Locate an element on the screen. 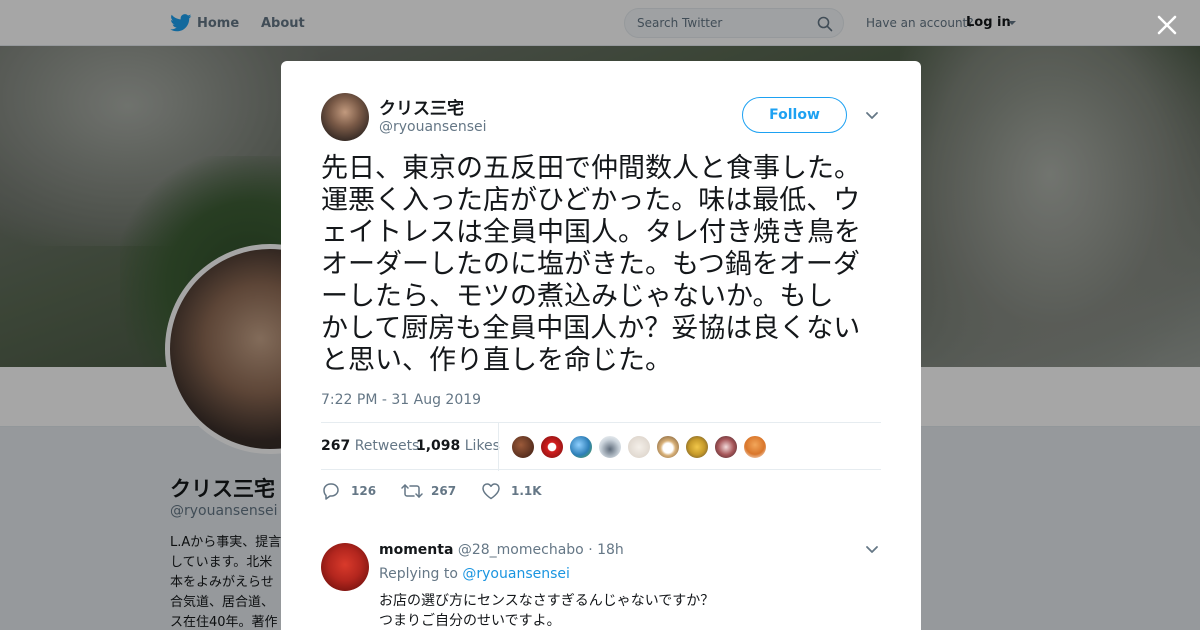 This screenshot has height=630, width=1200. tweet-text-line: かして厨房も全員中国人か？妥協は良くない is located at coordinates (591, 328).